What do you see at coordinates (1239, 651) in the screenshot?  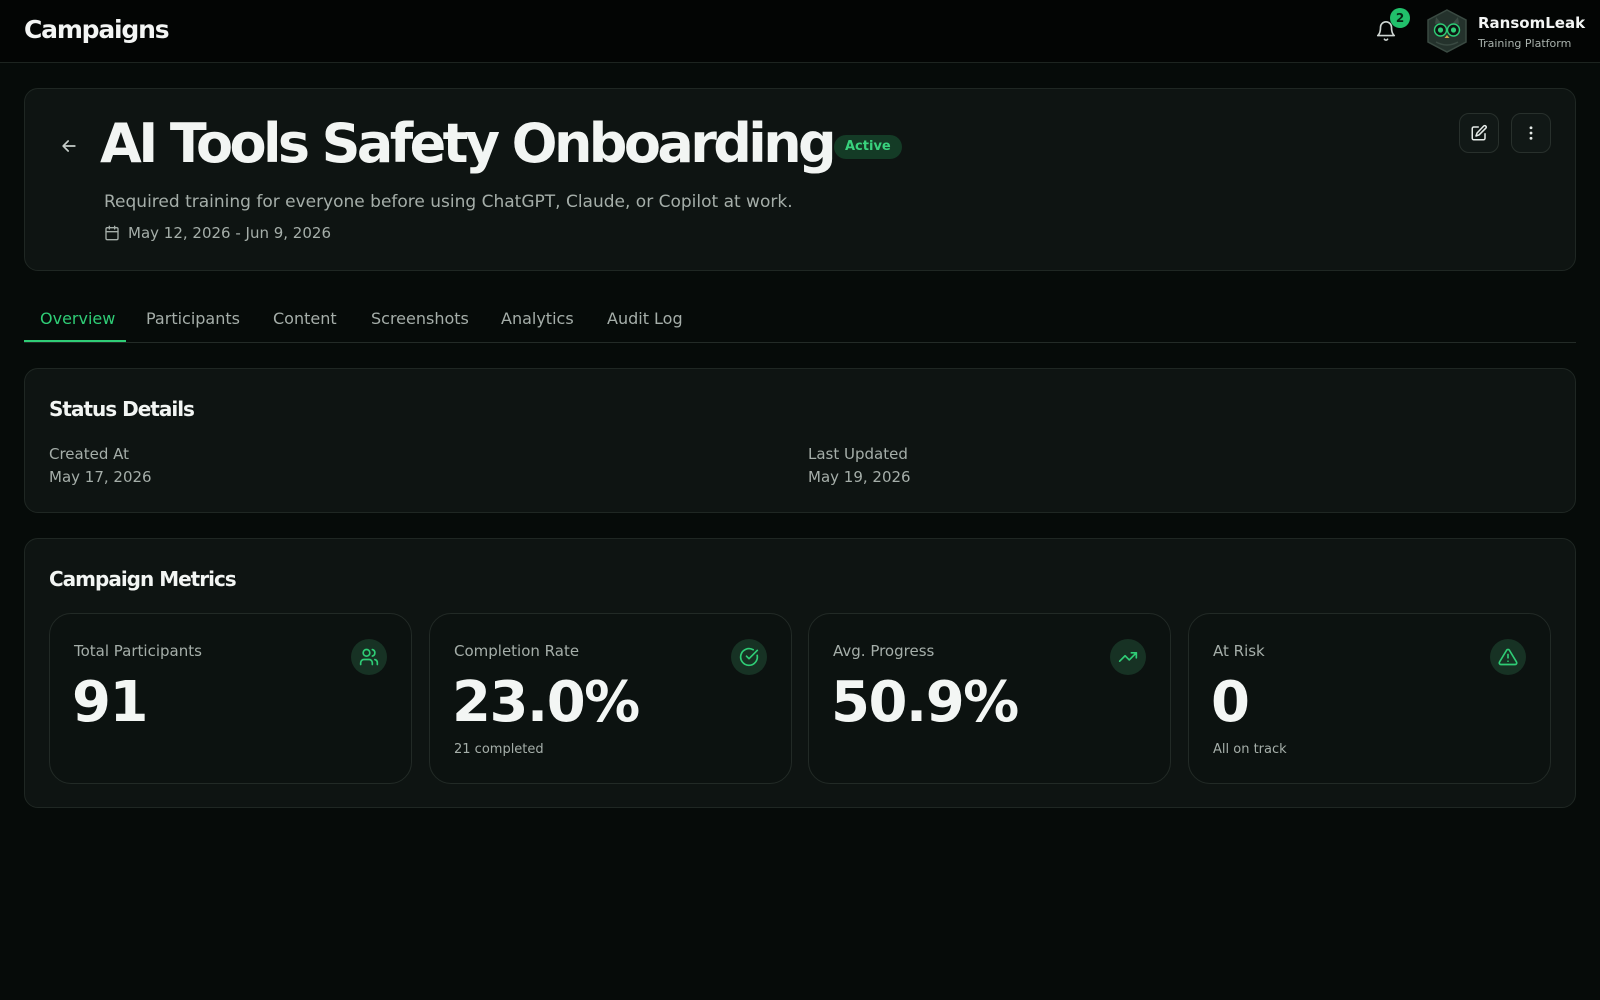 I see `metric-label: At Risk` at bounding box center [1239, 651].